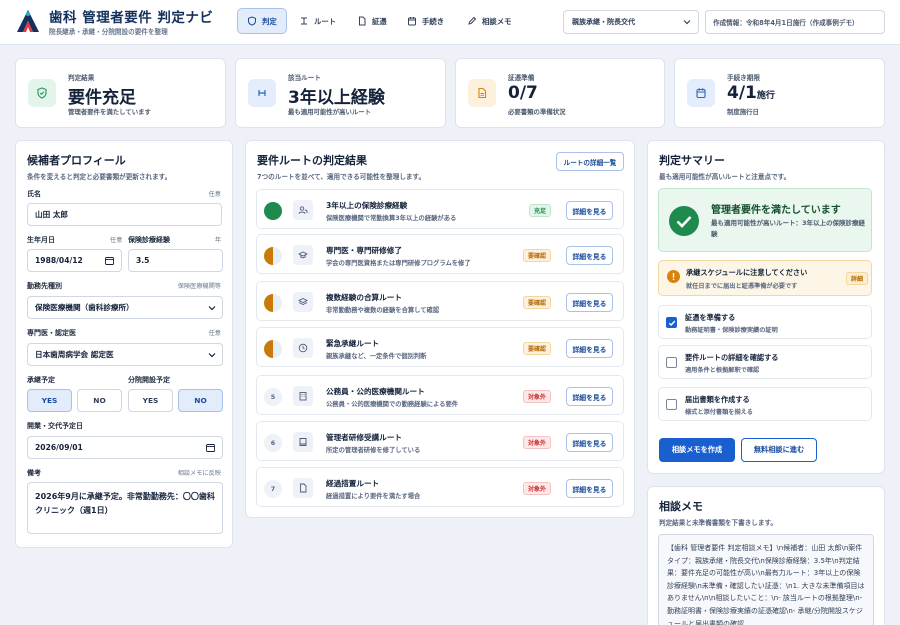 Image resolution: width=900 pixels, height=625 pixels. I want to click on route-desc: 公務員・公的医療機関での勤務経験による要件, so click(392, 404).